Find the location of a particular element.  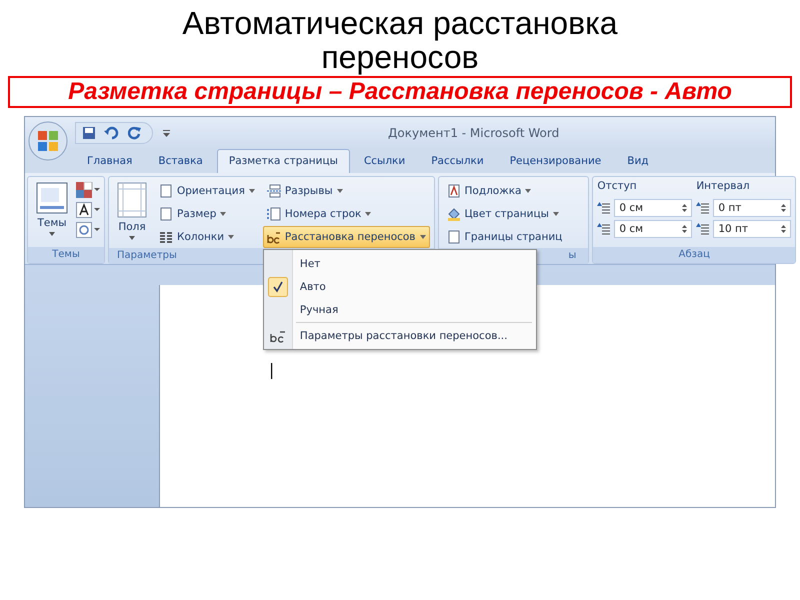

undo-icon is located at coordinates (112, 133).